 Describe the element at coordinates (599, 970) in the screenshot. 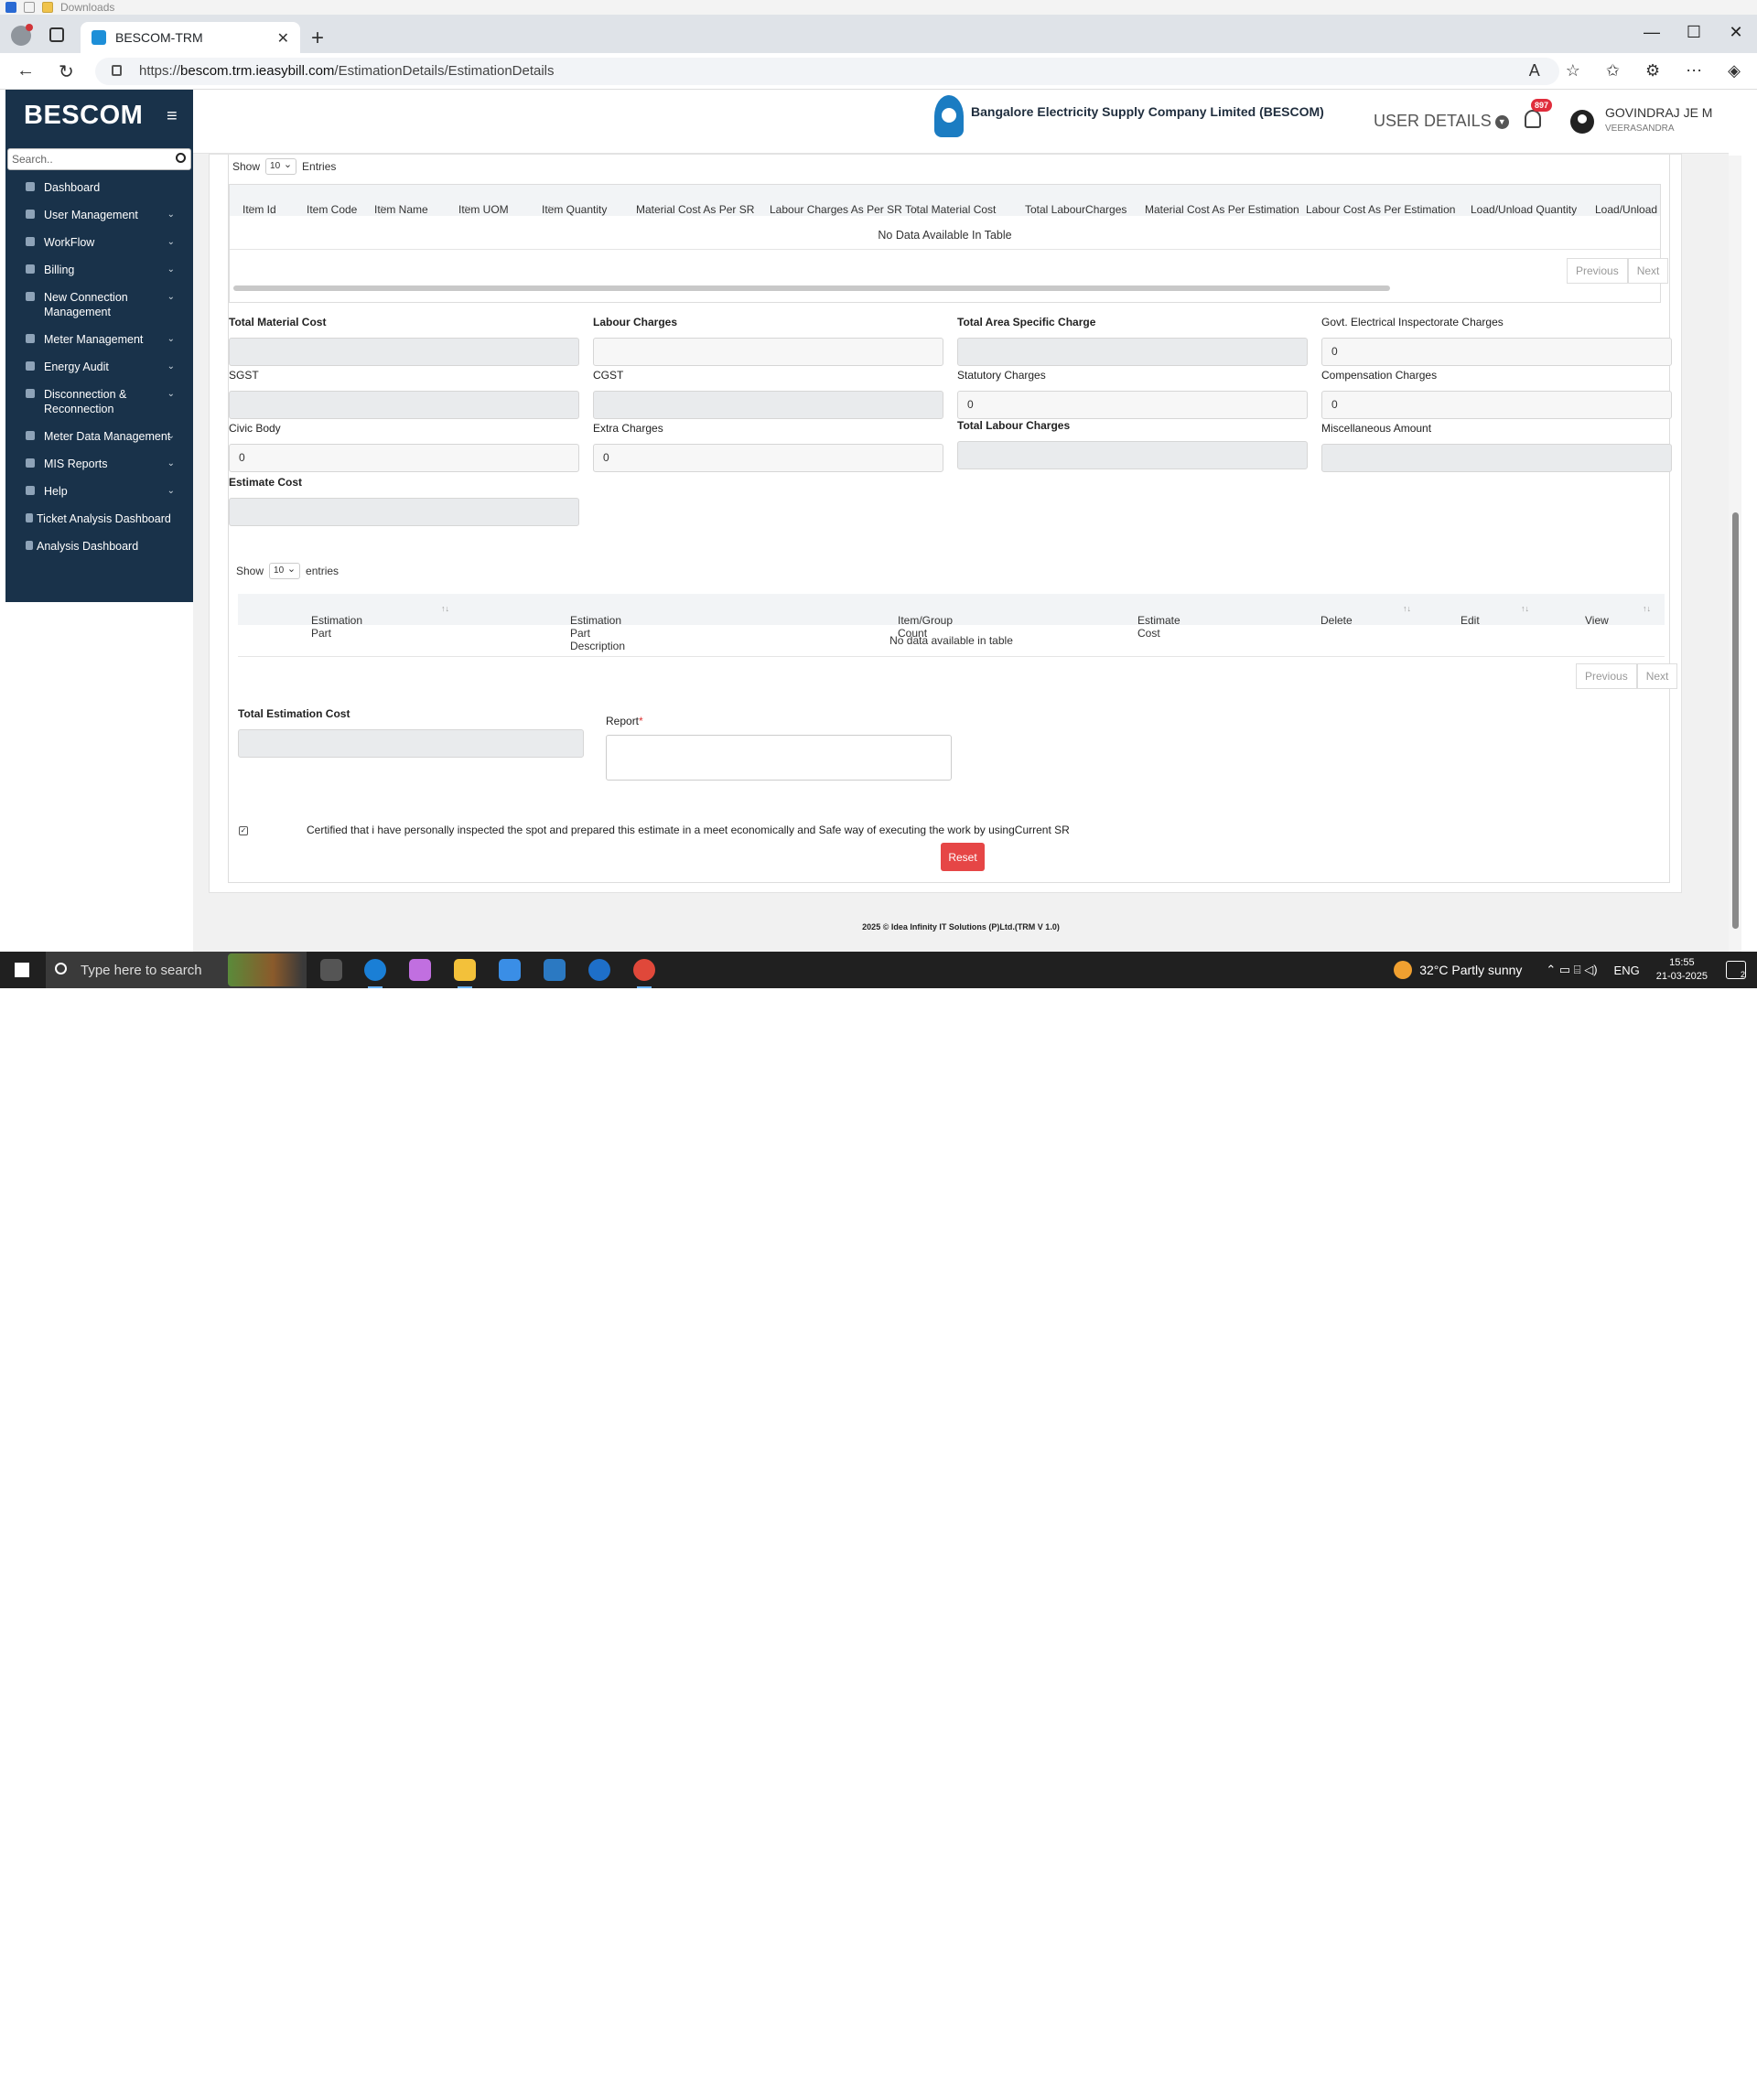

I see `internet-explorer-icon` at that location.